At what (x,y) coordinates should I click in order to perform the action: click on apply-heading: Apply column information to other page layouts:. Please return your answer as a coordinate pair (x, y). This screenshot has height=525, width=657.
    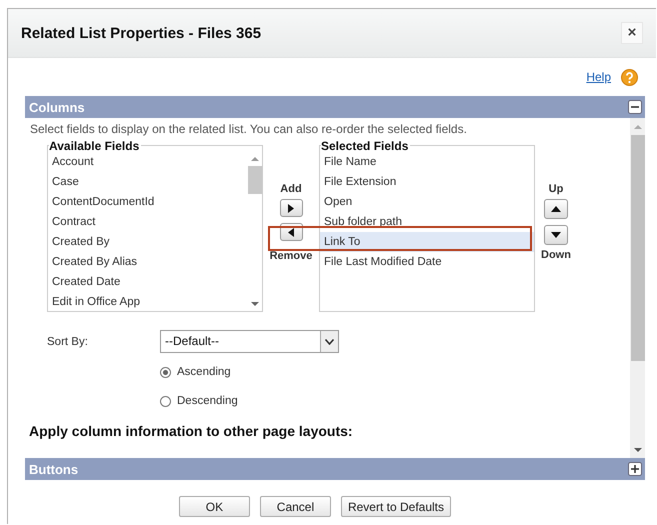
    Looking at the image, I should click on (191, 431).